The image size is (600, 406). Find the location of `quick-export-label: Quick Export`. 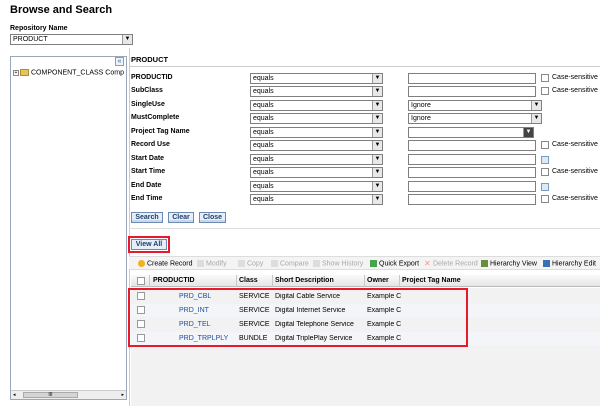

quick-export-label: Quick Export is located at coordinates (399, 264).